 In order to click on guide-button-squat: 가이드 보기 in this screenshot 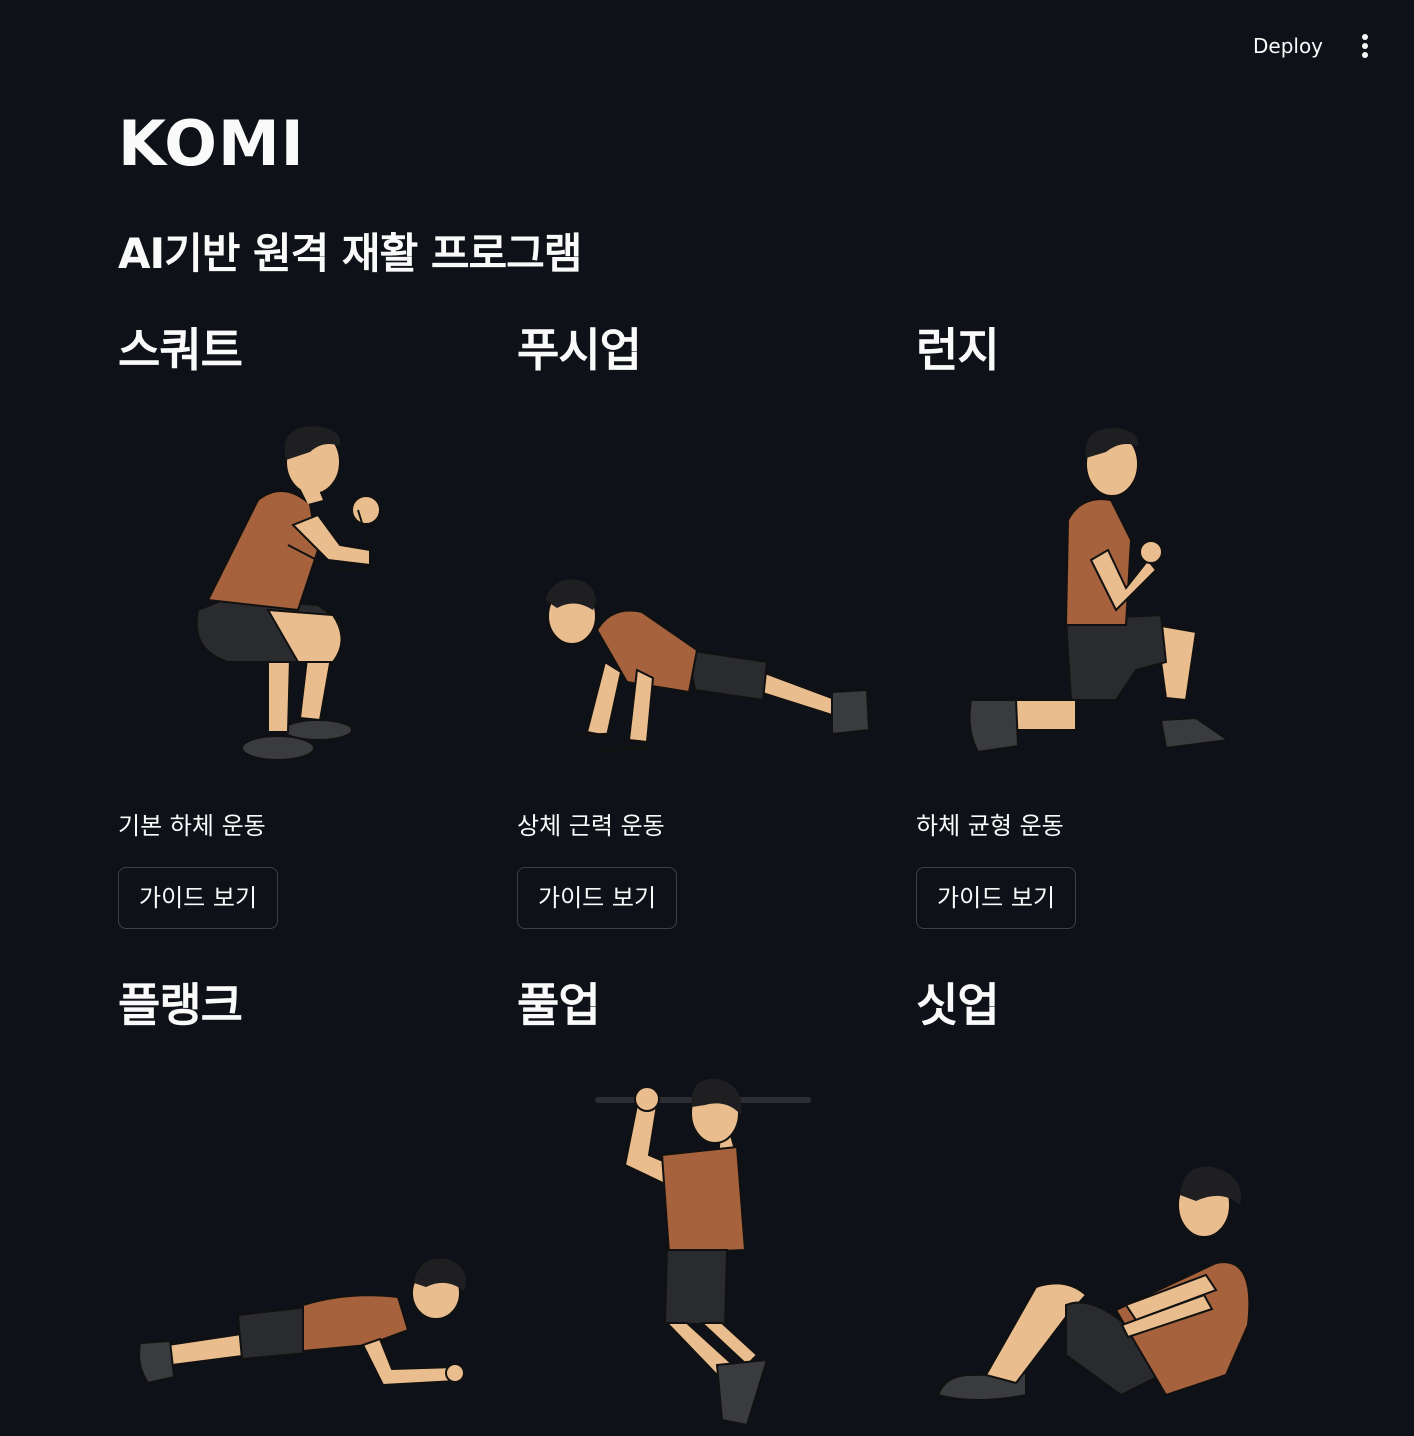, I will do `click(198, 898)`.